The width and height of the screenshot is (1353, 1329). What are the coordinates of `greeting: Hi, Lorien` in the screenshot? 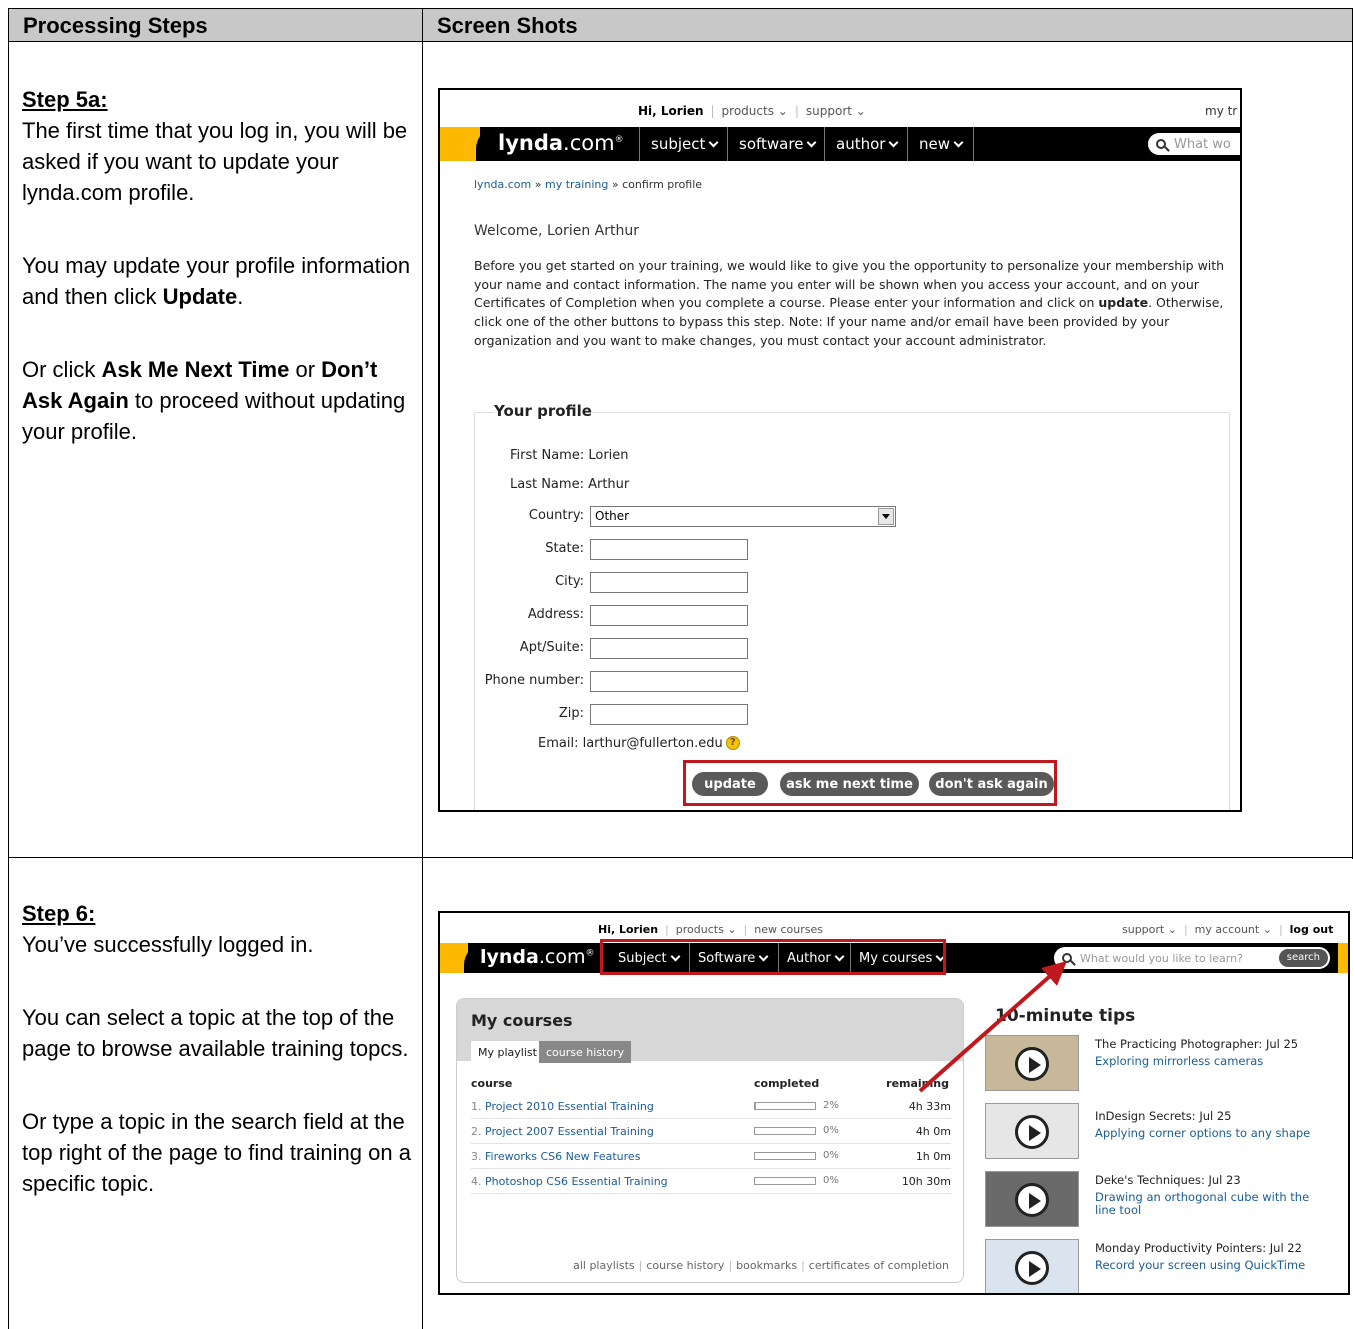 It's located at (671, 111).